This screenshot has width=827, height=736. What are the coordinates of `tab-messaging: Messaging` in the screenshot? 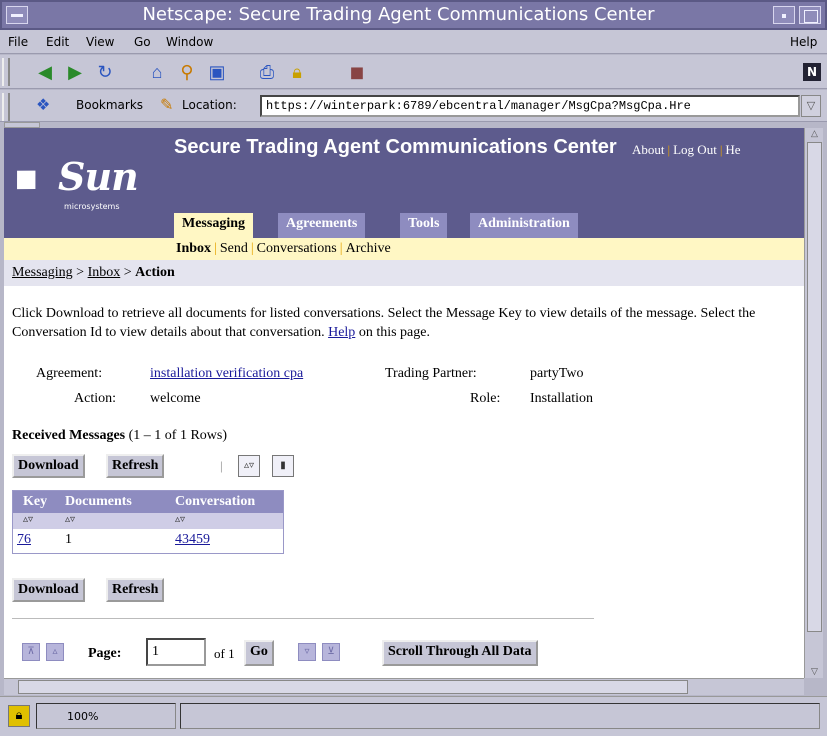 It's located at (213, 226).